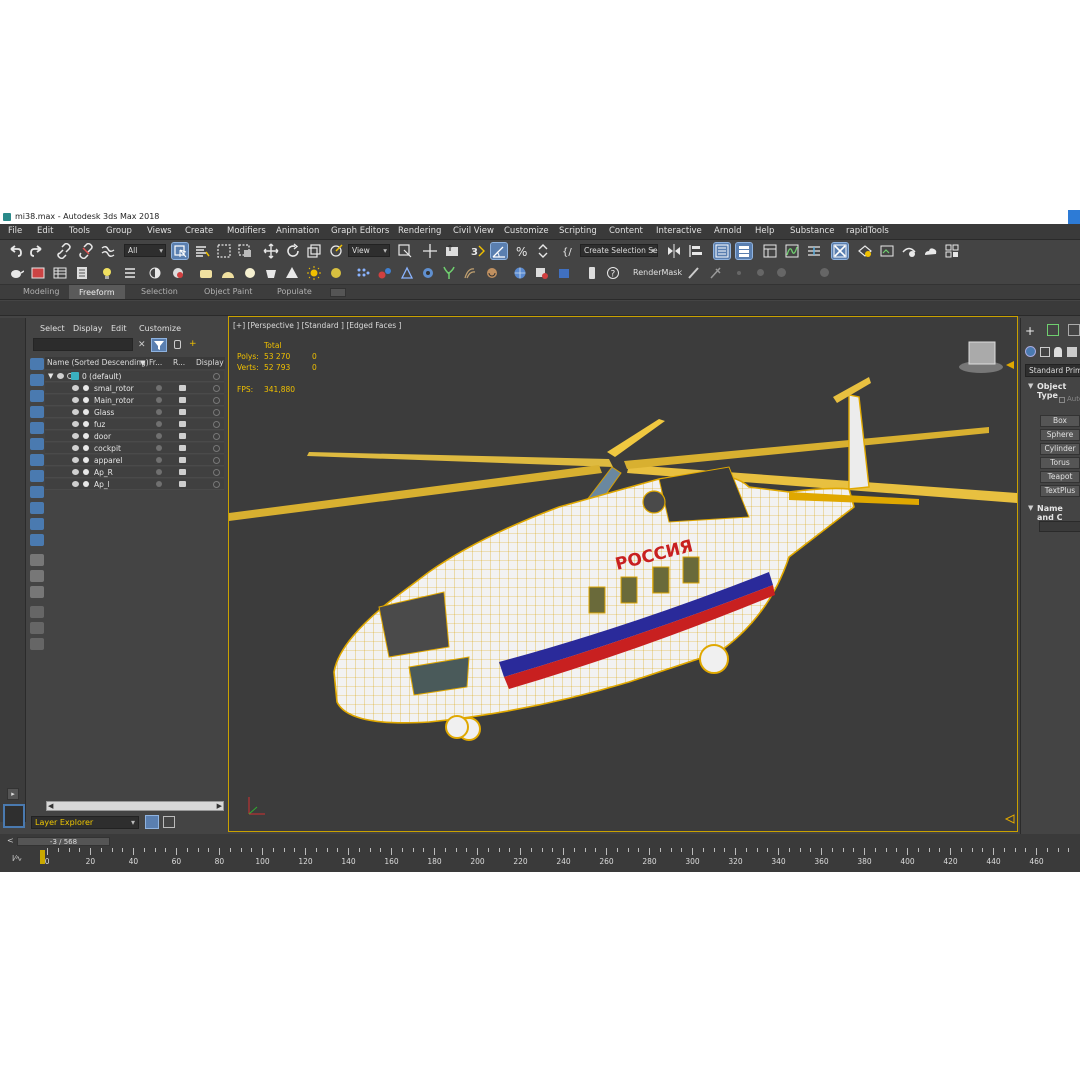 This screenshot has width=1080, height=1080. I want to click on gear-cluster-icon, so click(428, 273).